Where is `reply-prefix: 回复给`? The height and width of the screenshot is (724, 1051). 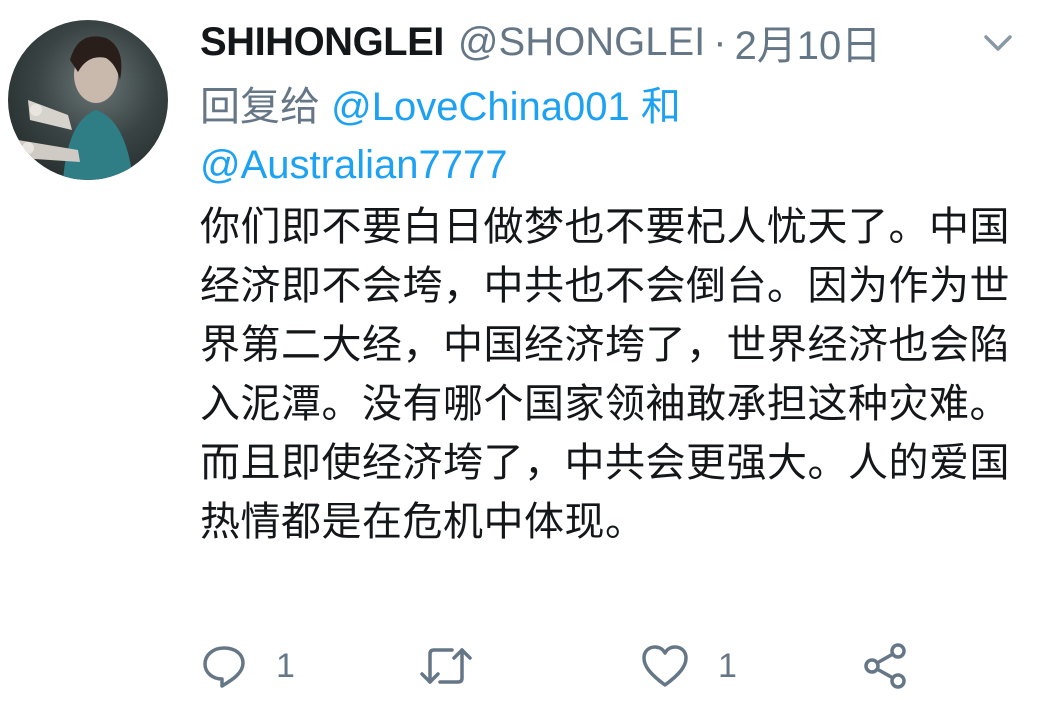 reply-prefix: 回复给 is located at coordinates (260, 107).